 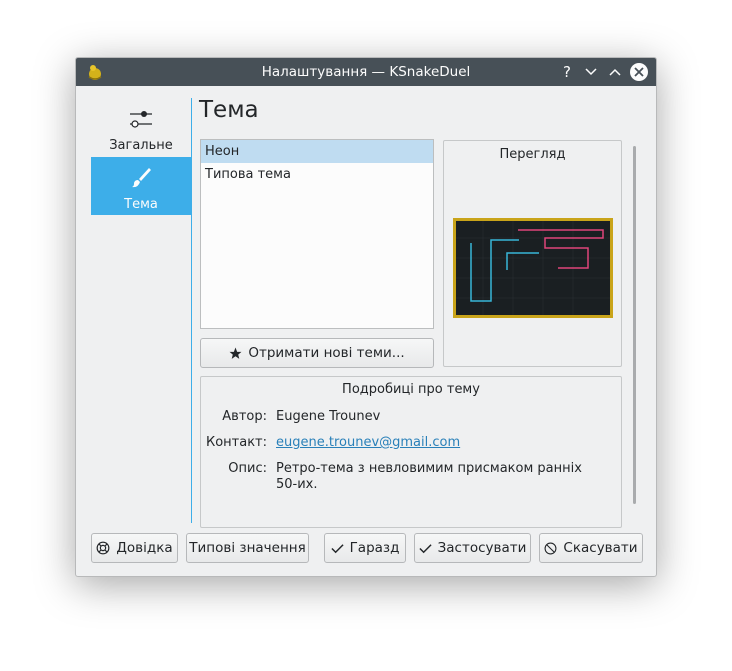 What do you see at coordinates (244, 416) in the screenshot?
I see `author-label: Автор:` at bounding box center [244, 416].